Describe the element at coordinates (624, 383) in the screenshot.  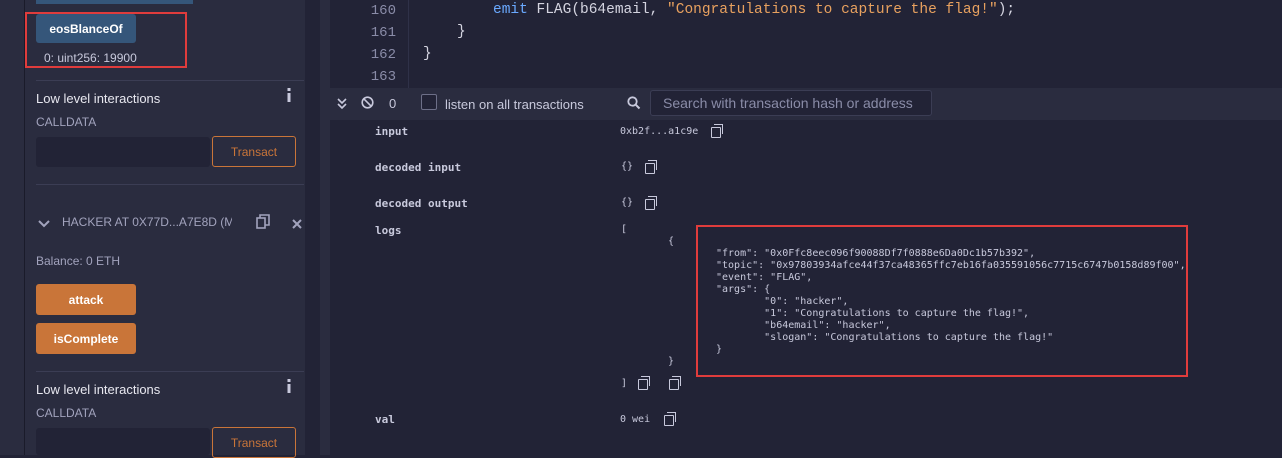
I see `logs-close-bracket: ]` at that location.